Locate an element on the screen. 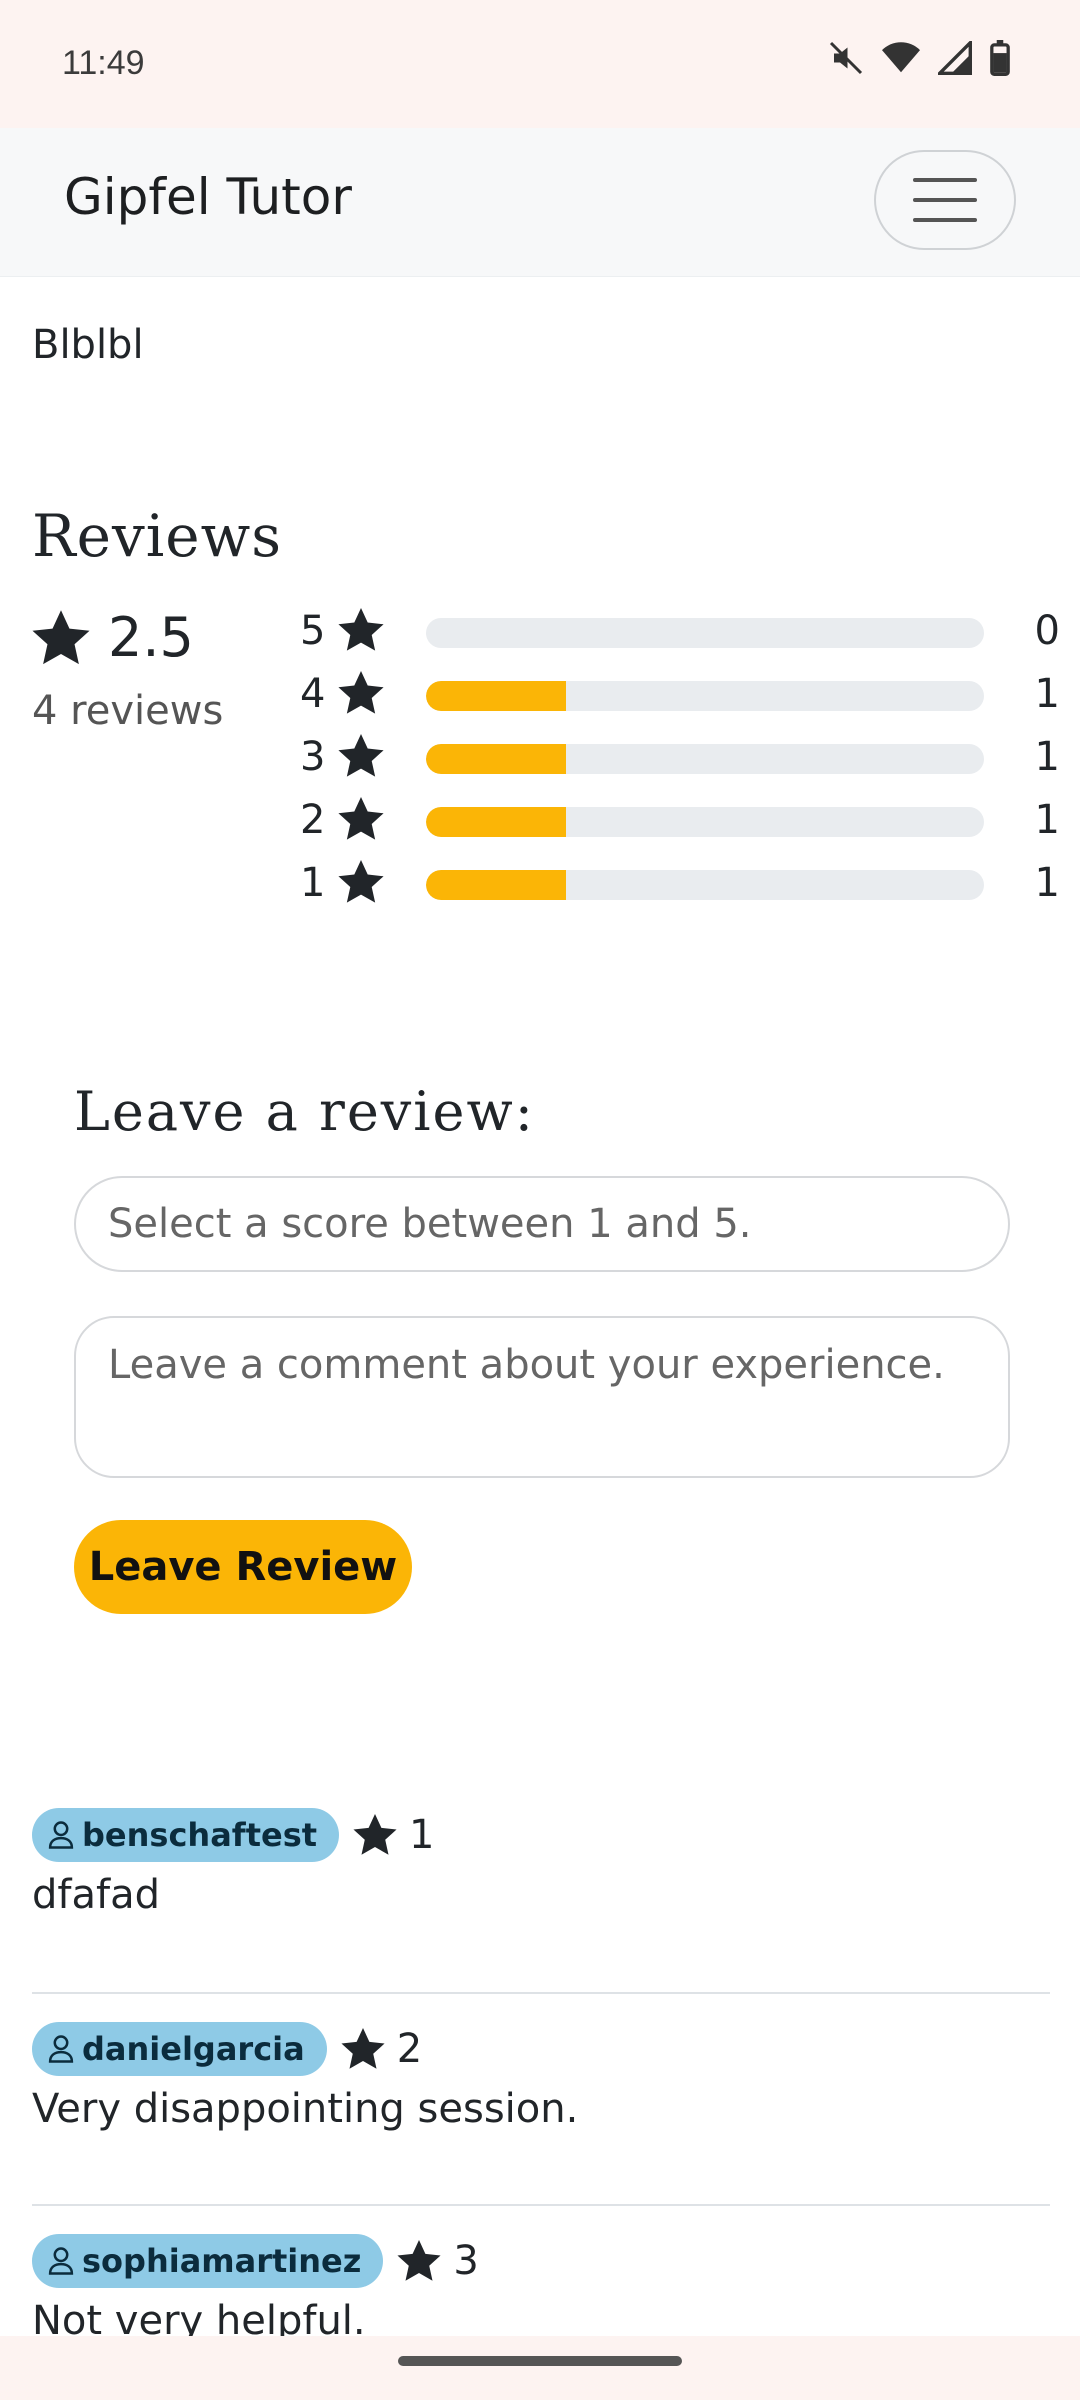 This screenshot has width=1080, height=2400. user-badge: danielgarcia is located at coordinates (179, 2049).